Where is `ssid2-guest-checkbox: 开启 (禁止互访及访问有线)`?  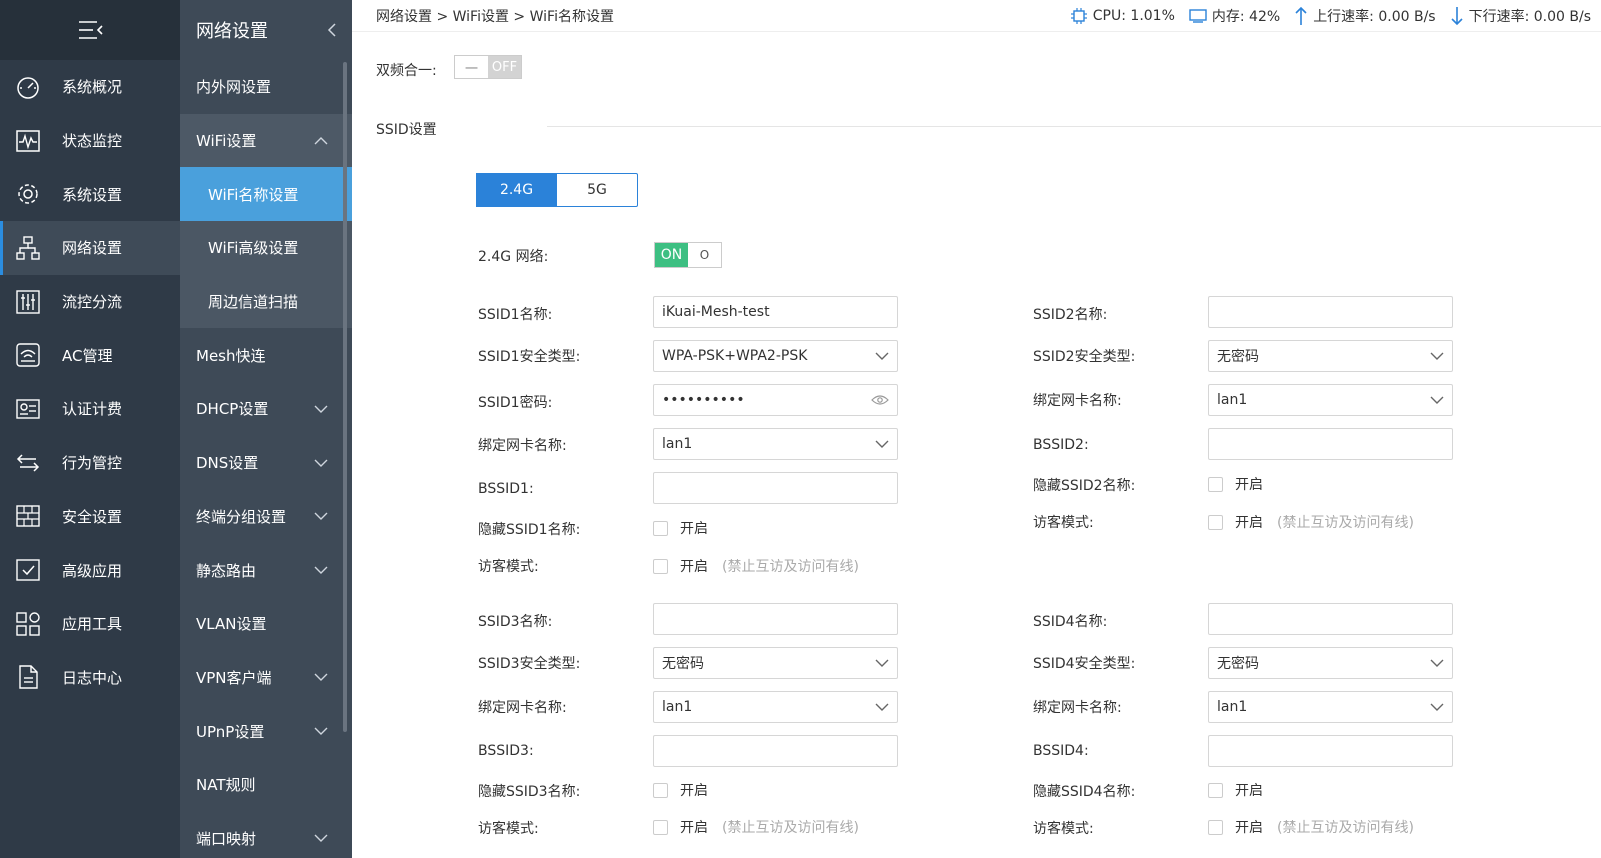
ssid2-guest-checkbox: 开启 (禁止互访及访问有线) is located at coordinates (1311, 522).